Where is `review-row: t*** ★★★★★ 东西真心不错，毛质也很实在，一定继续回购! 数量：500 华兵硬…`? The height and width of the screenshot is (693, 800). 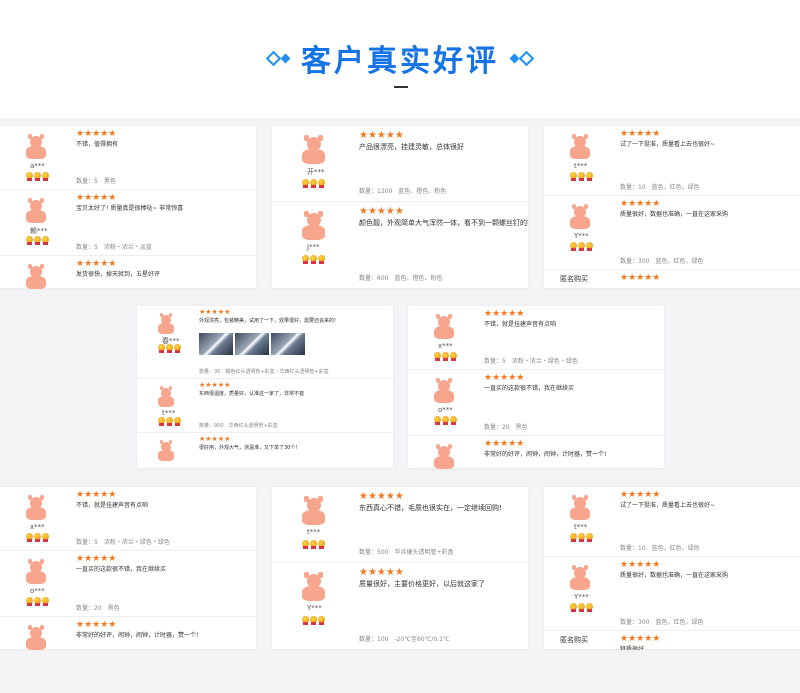
review-row: t*** ★★★★★ 东西真心不错，毛质也很实在，一定继续回购! 数量：500 华兵硬… is located at coordinates (400, 525).